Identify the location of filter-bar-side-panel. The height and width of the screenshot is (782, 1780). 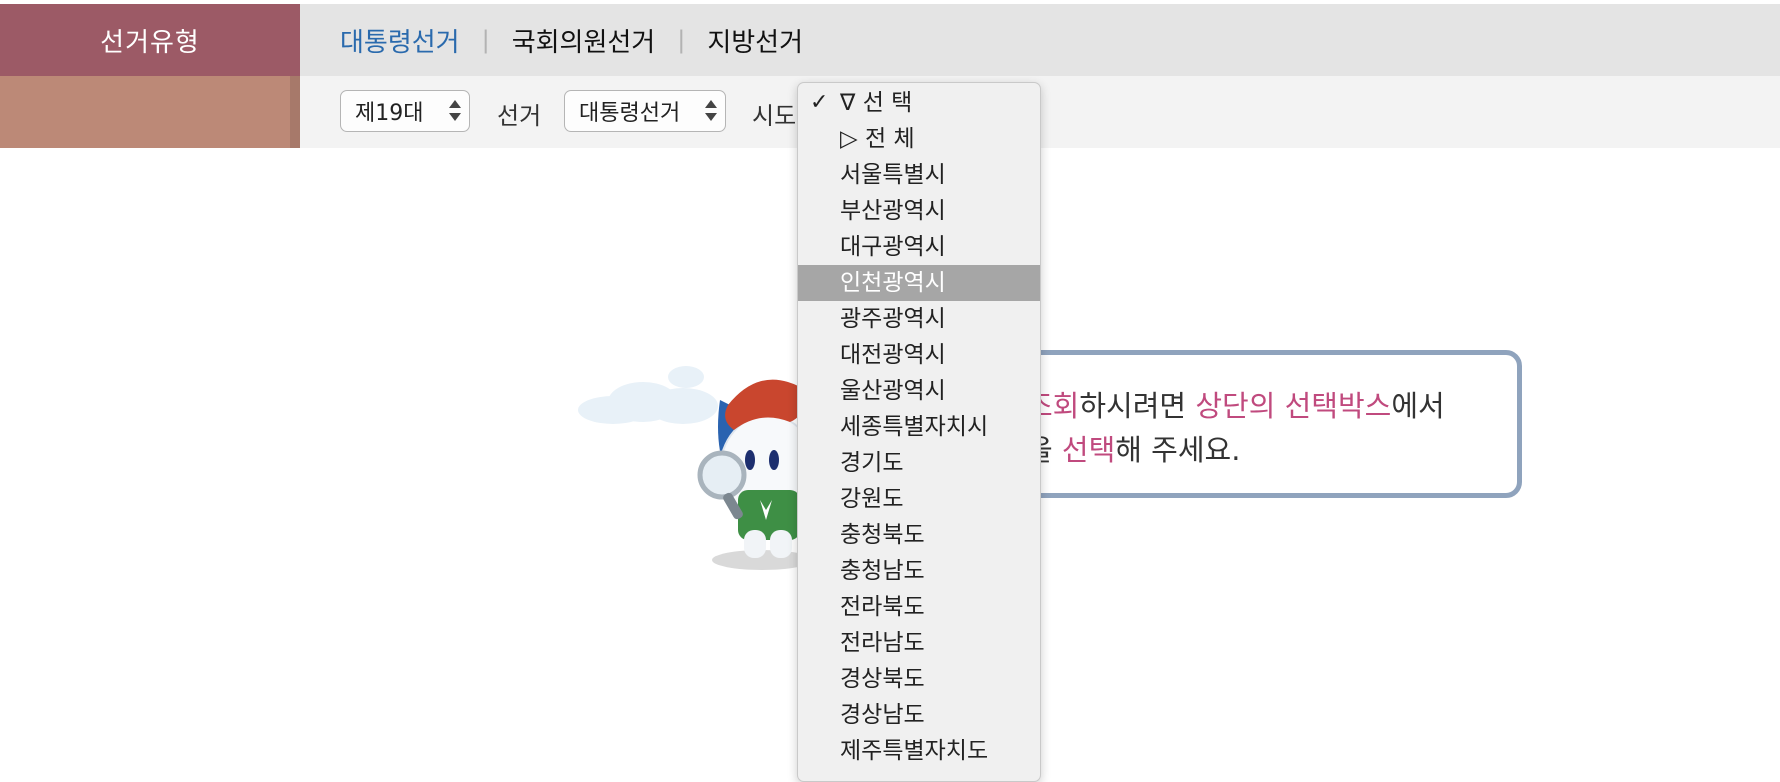
(145, 112).